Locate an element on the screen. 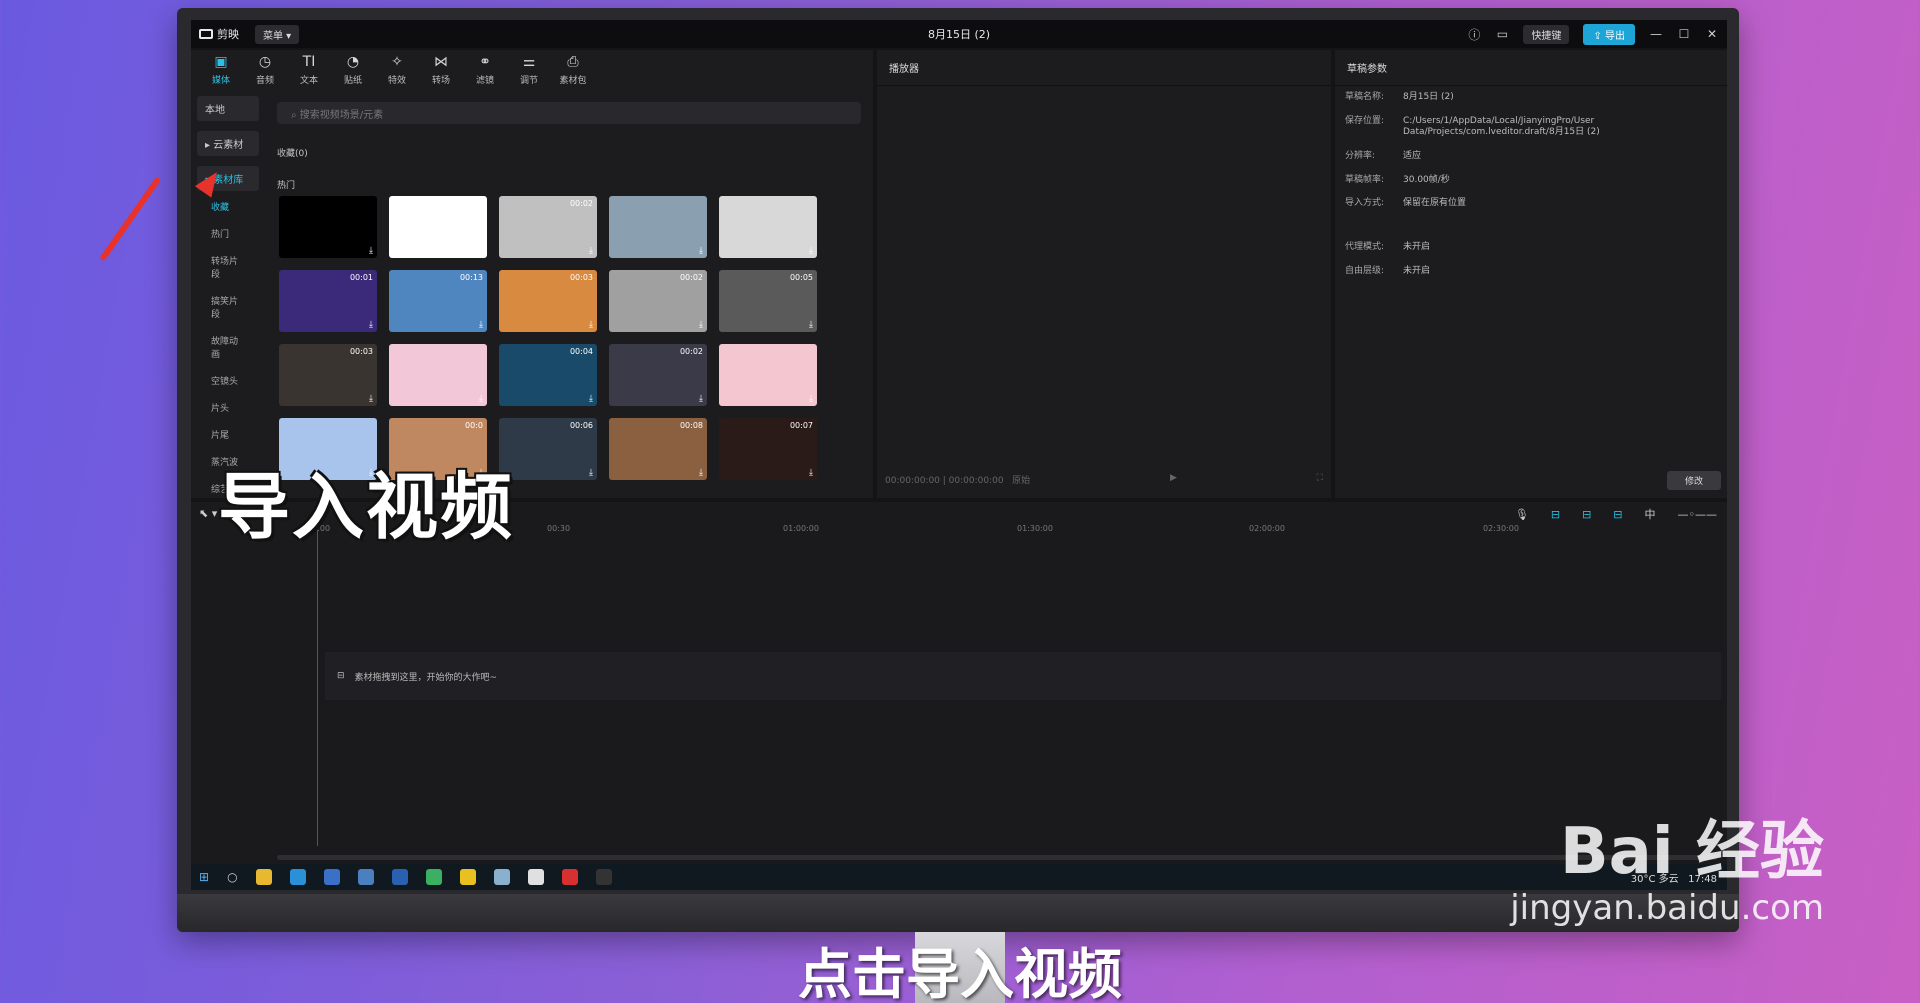 This screenshot has width=1920, height=1003. search-icon: ○ is located at coordinates (232, 877).